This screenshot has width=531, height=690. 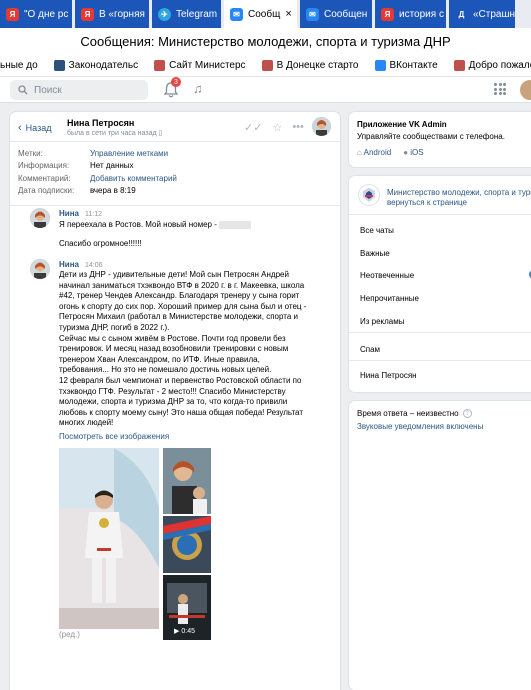 What do you see at coordinates (431, 136) in the screenshot?
I see `promo-subtitle: Управляйте сообществами с телефона.` at bounding box center [431, 136].